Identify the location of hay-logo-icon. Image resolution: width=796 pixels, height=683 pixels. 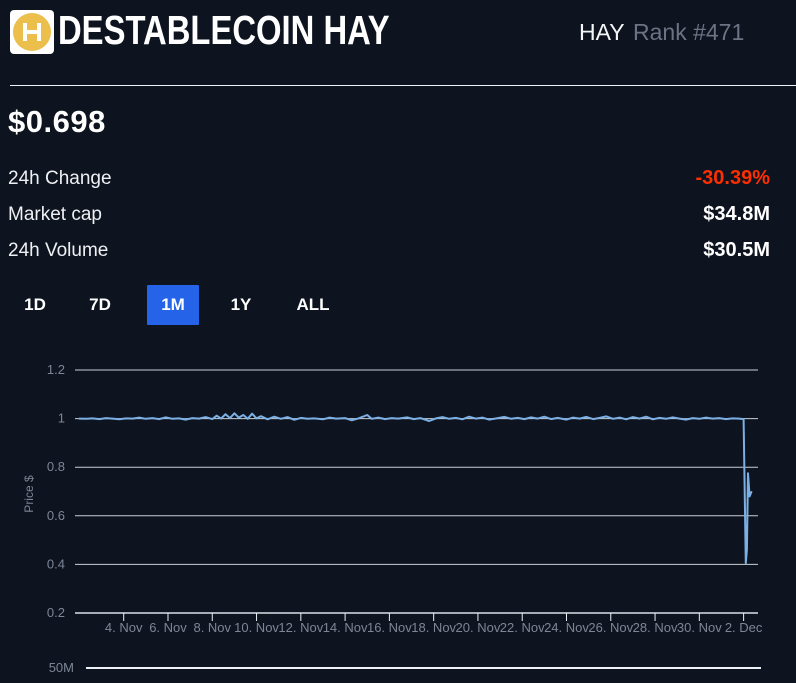
(32, 32).